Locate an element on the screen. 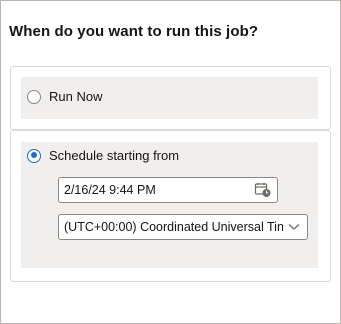 The height and width of the screenshot is (324, 341). schedule-radio is located at coordinates (34, 155).